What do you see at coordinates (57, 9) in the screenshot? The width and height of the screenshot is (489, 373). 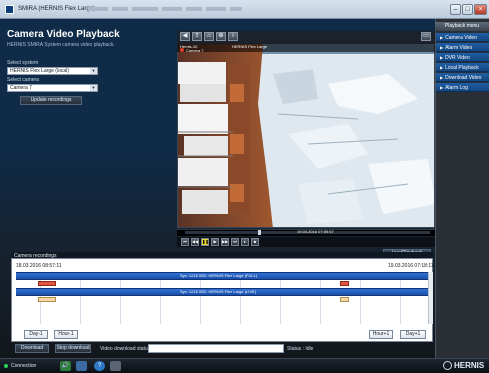 I see `window-title: SMIRA (HERNIS Flex Large)` at bounding box center [57, 9].